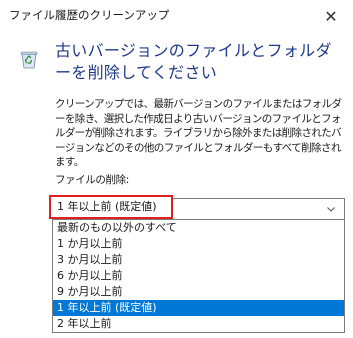 Image resolution: width=353 pixels, height=338 pixels. What do you see at coordinates (197, 207) in the screenshot?
I see `age-dropdown: 1 年以上前 (既定値)` at bounding box center [197, 207].